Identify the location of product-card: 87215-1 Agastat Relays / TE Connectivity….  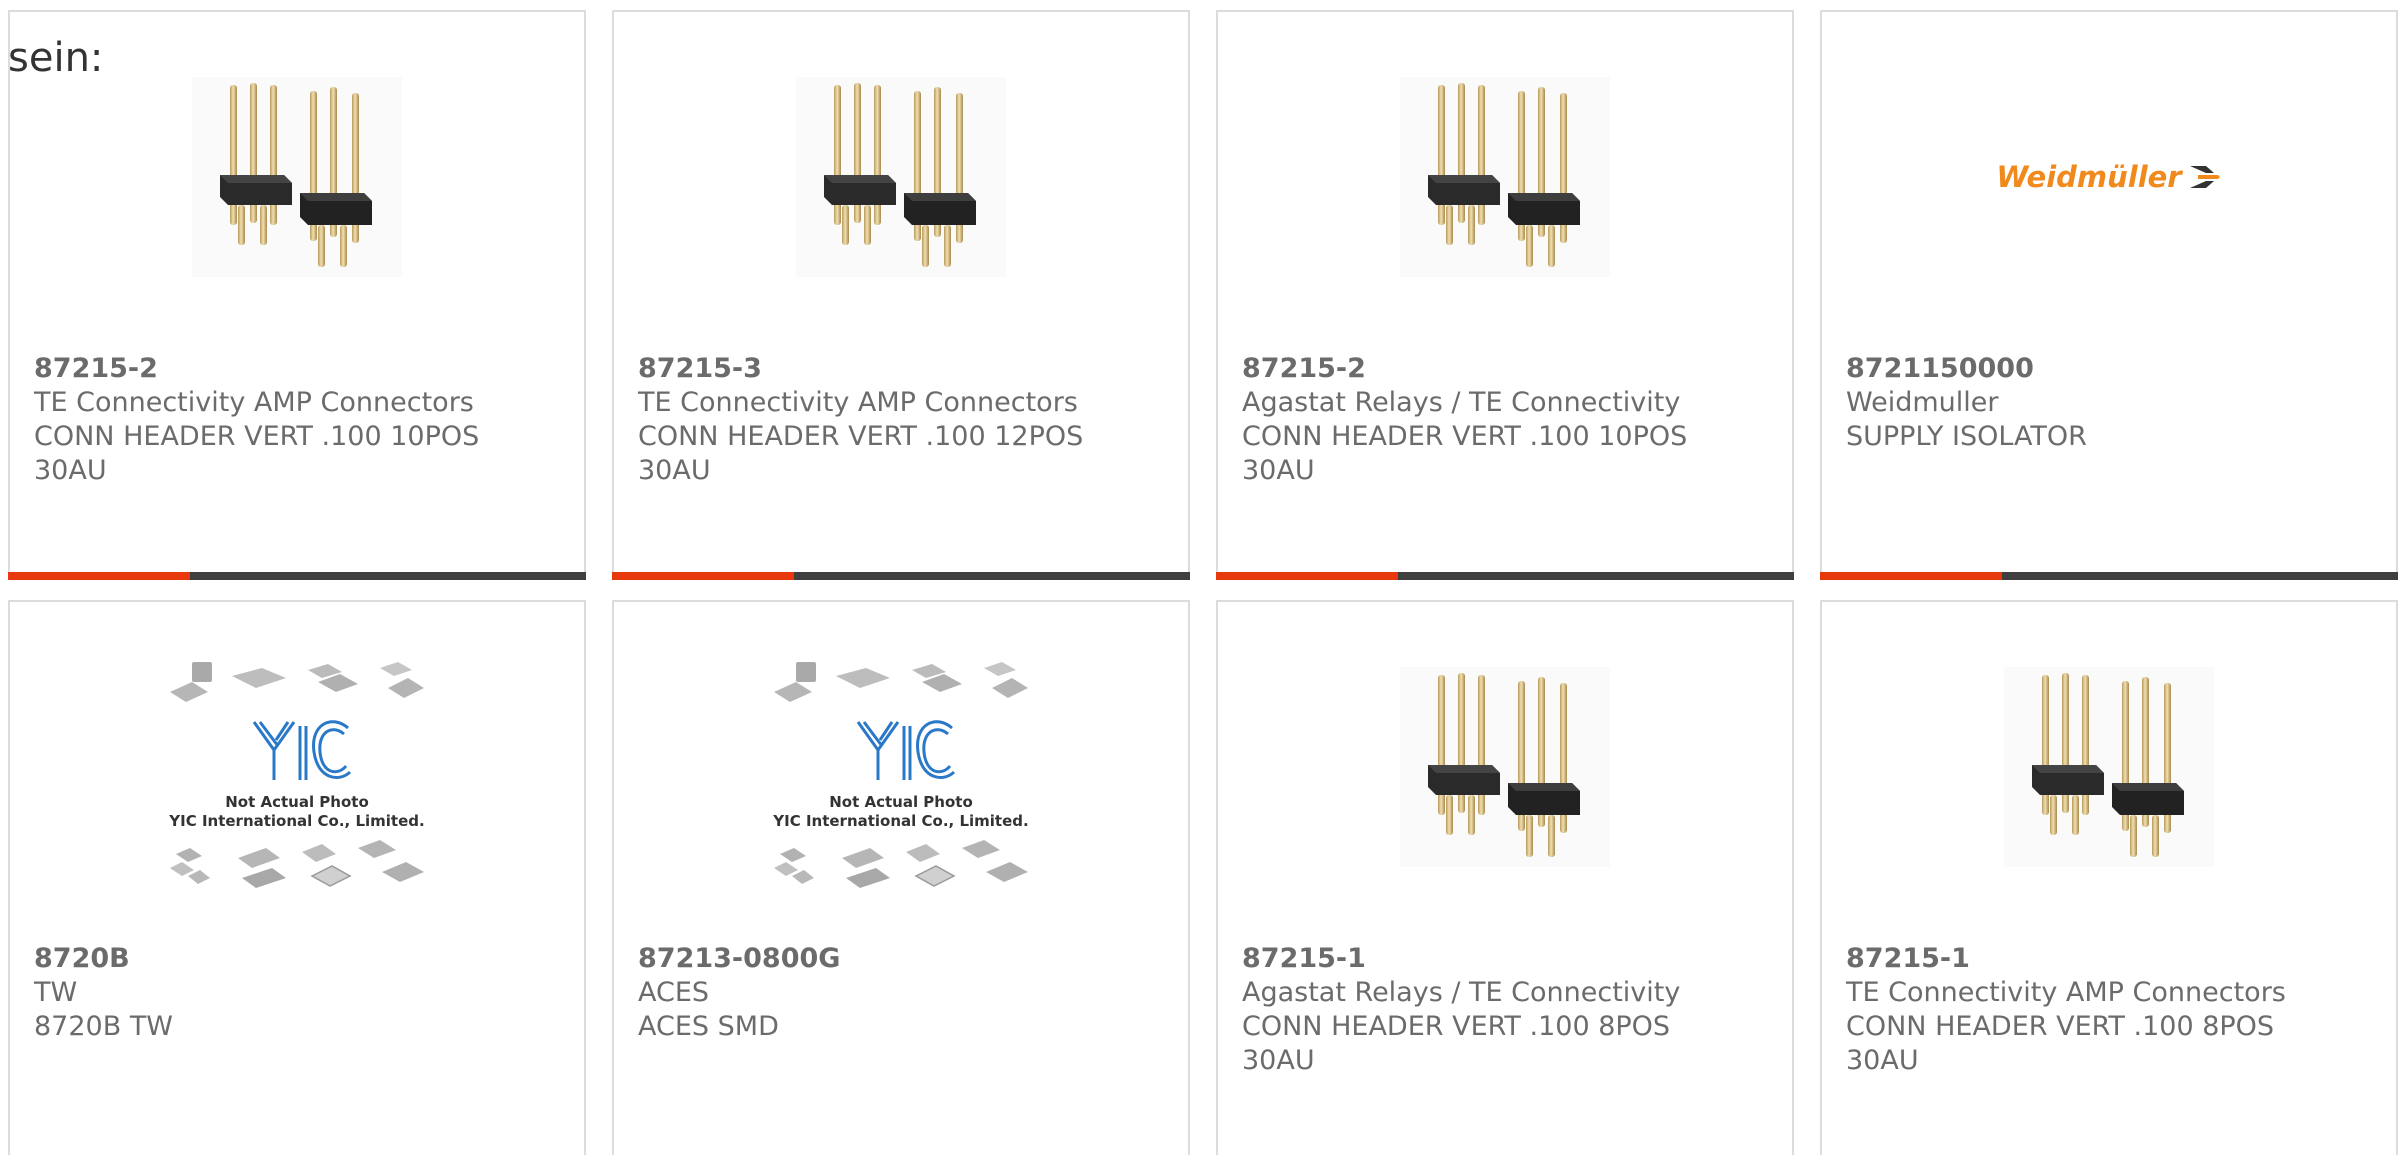
(1505, 877).